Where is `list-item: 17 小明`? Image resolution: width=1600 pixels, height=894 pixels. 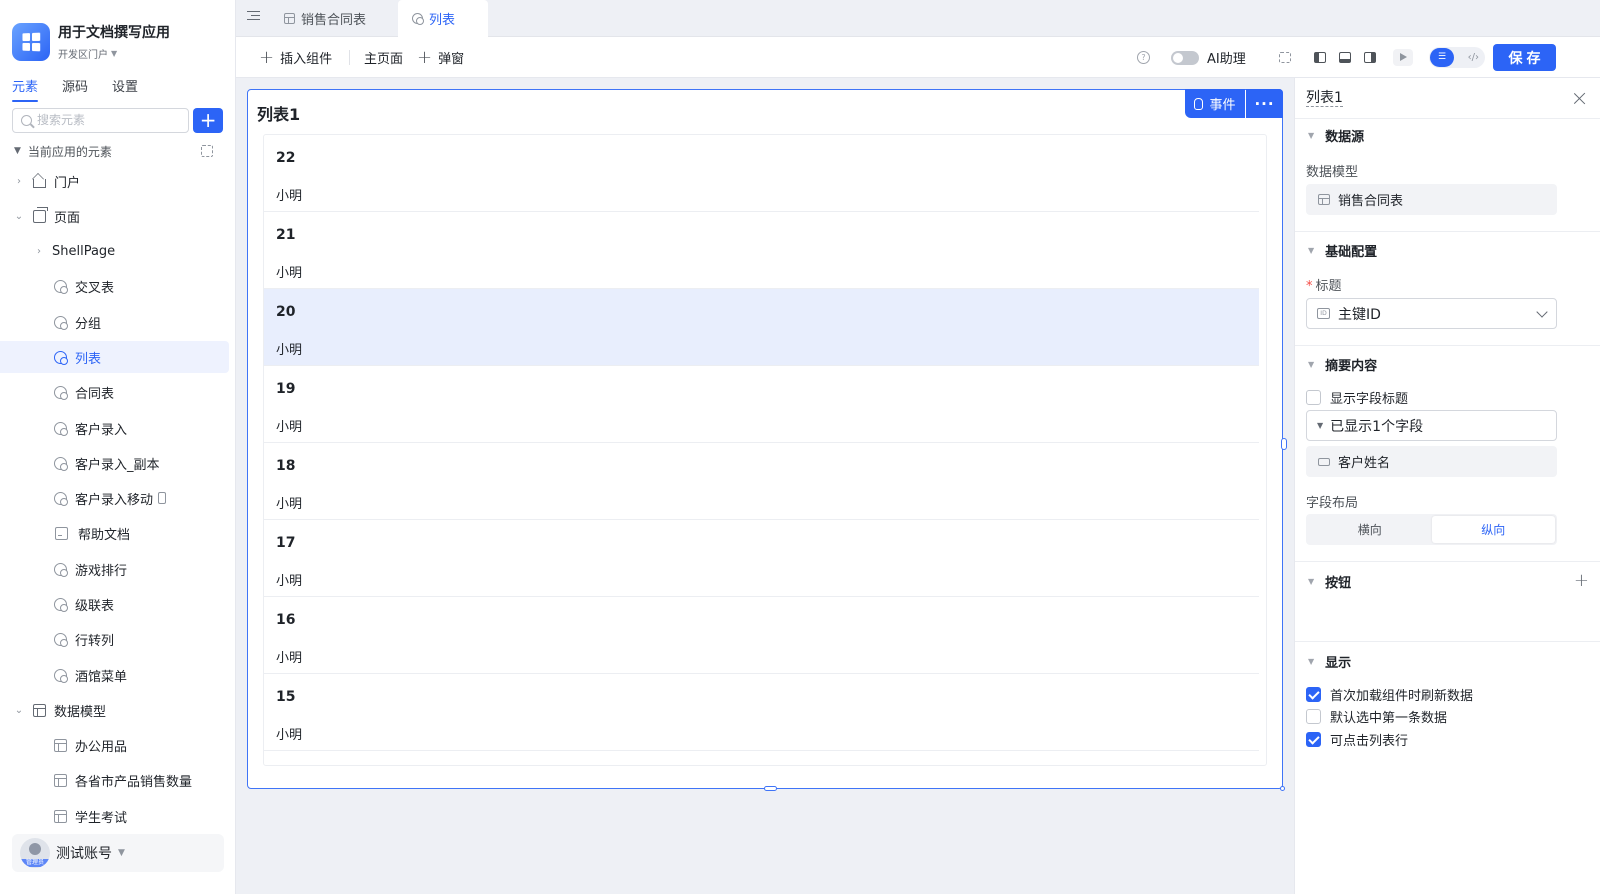
list-item: 17 小明 is located at coordinates (761, 558).